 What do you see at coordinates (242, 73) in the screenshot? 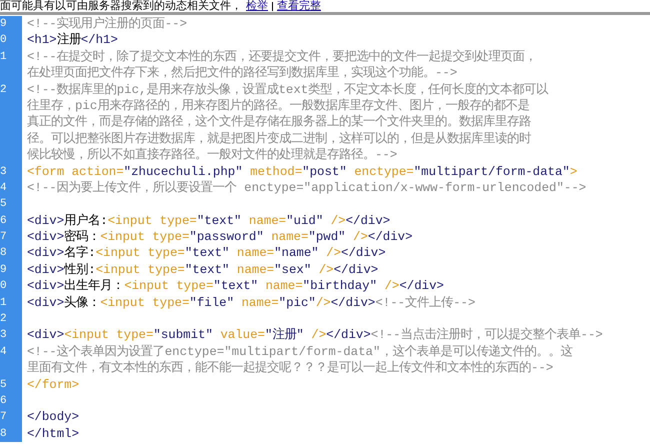
I see `code-token: 在处理页面把文件存下来，然后把文件的路径写到数据库里，实现这个功能。-->` at bounding box center [242, 73].